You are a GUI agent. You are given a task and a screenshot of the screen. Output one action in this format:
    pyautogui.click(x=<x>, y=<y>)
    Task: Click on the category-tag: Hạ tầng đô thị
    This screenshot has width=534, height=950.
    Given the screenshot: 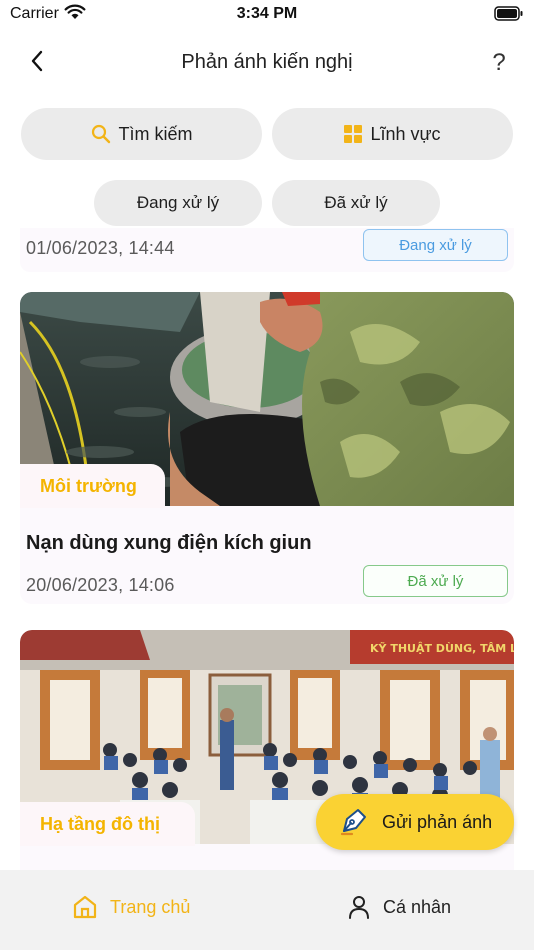 What is the action you would take?
    pyautogui.click(x=107, y=824)
    